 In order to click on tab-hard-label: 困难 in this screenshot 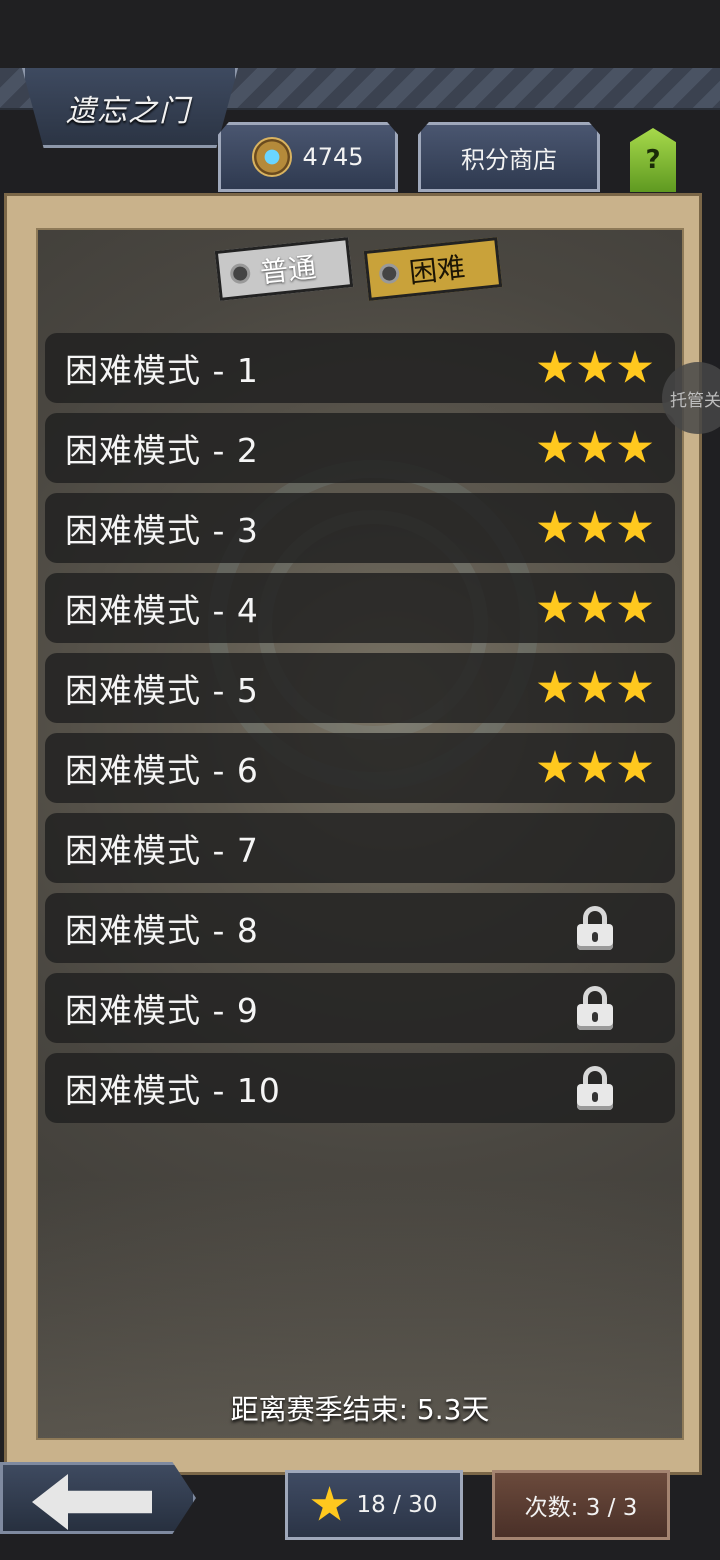, I will do `click(437, 270)`.